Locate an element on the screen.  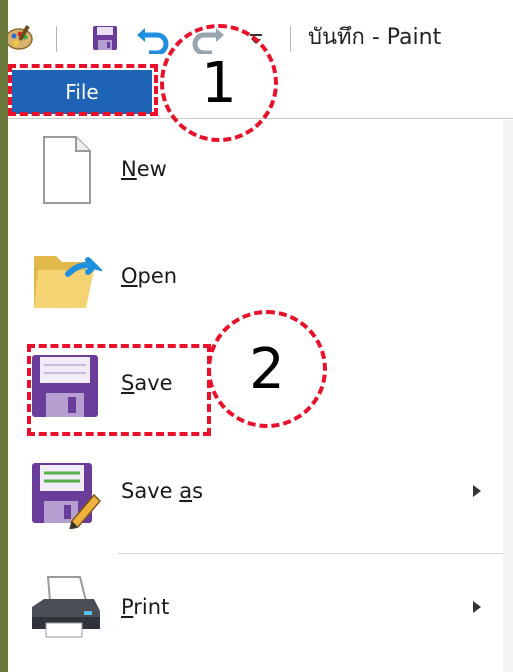
printer-icon is located at coordinates (65, 608).